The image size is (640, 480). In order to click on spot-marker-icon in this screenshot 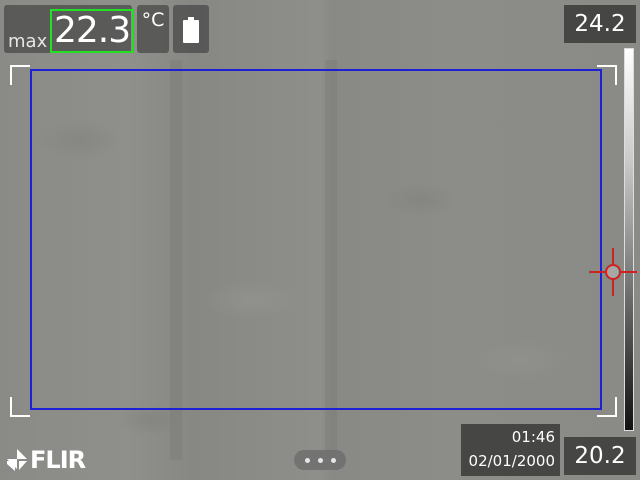, I will do `click(613, 272)`.